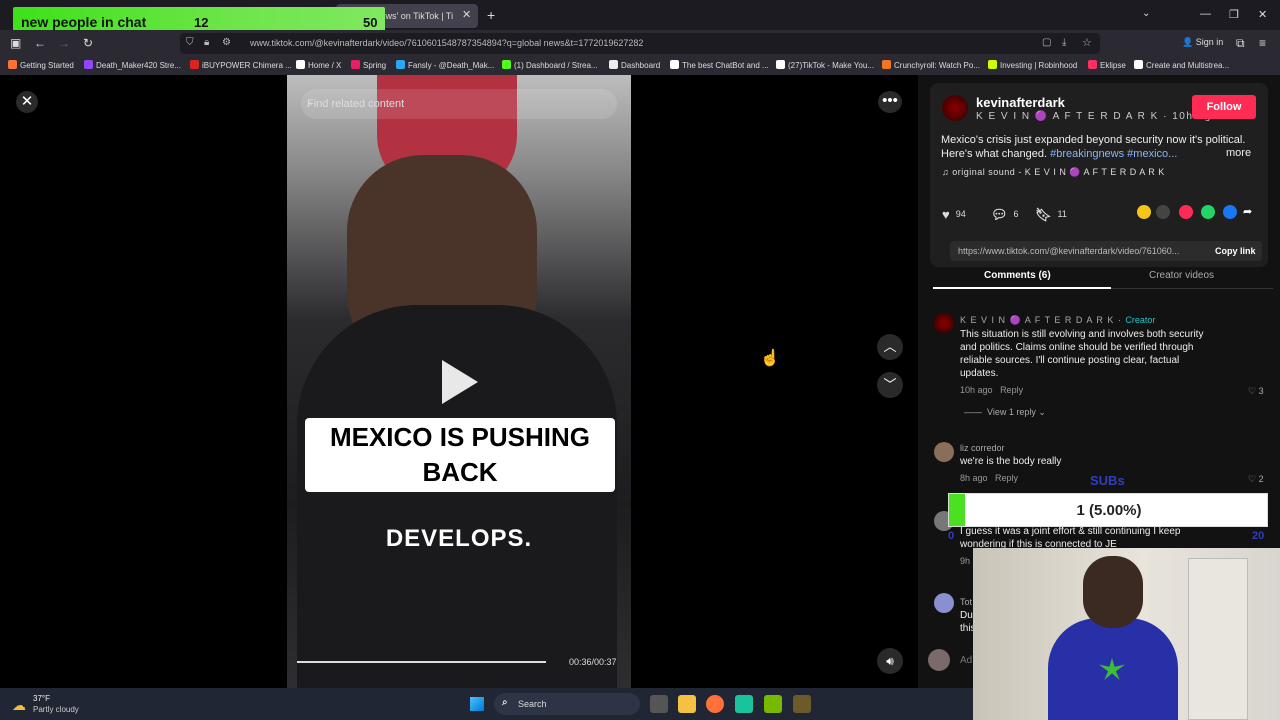 The image size is (1280, 720). Describe the element at coordinates (773, 704) in the screenshot. I see `nvidia-icon` at that location.